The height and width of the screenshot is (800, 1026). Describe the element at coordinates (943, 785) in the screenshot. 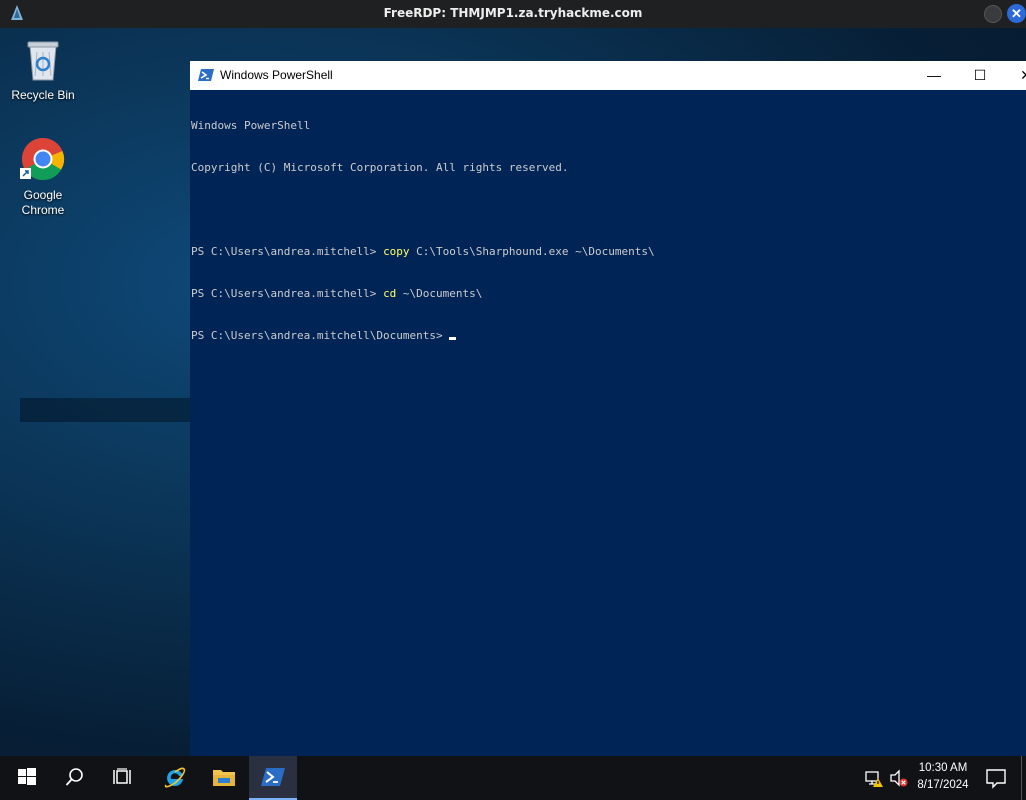

I see `clock-date: 8/17/2024` at that location.